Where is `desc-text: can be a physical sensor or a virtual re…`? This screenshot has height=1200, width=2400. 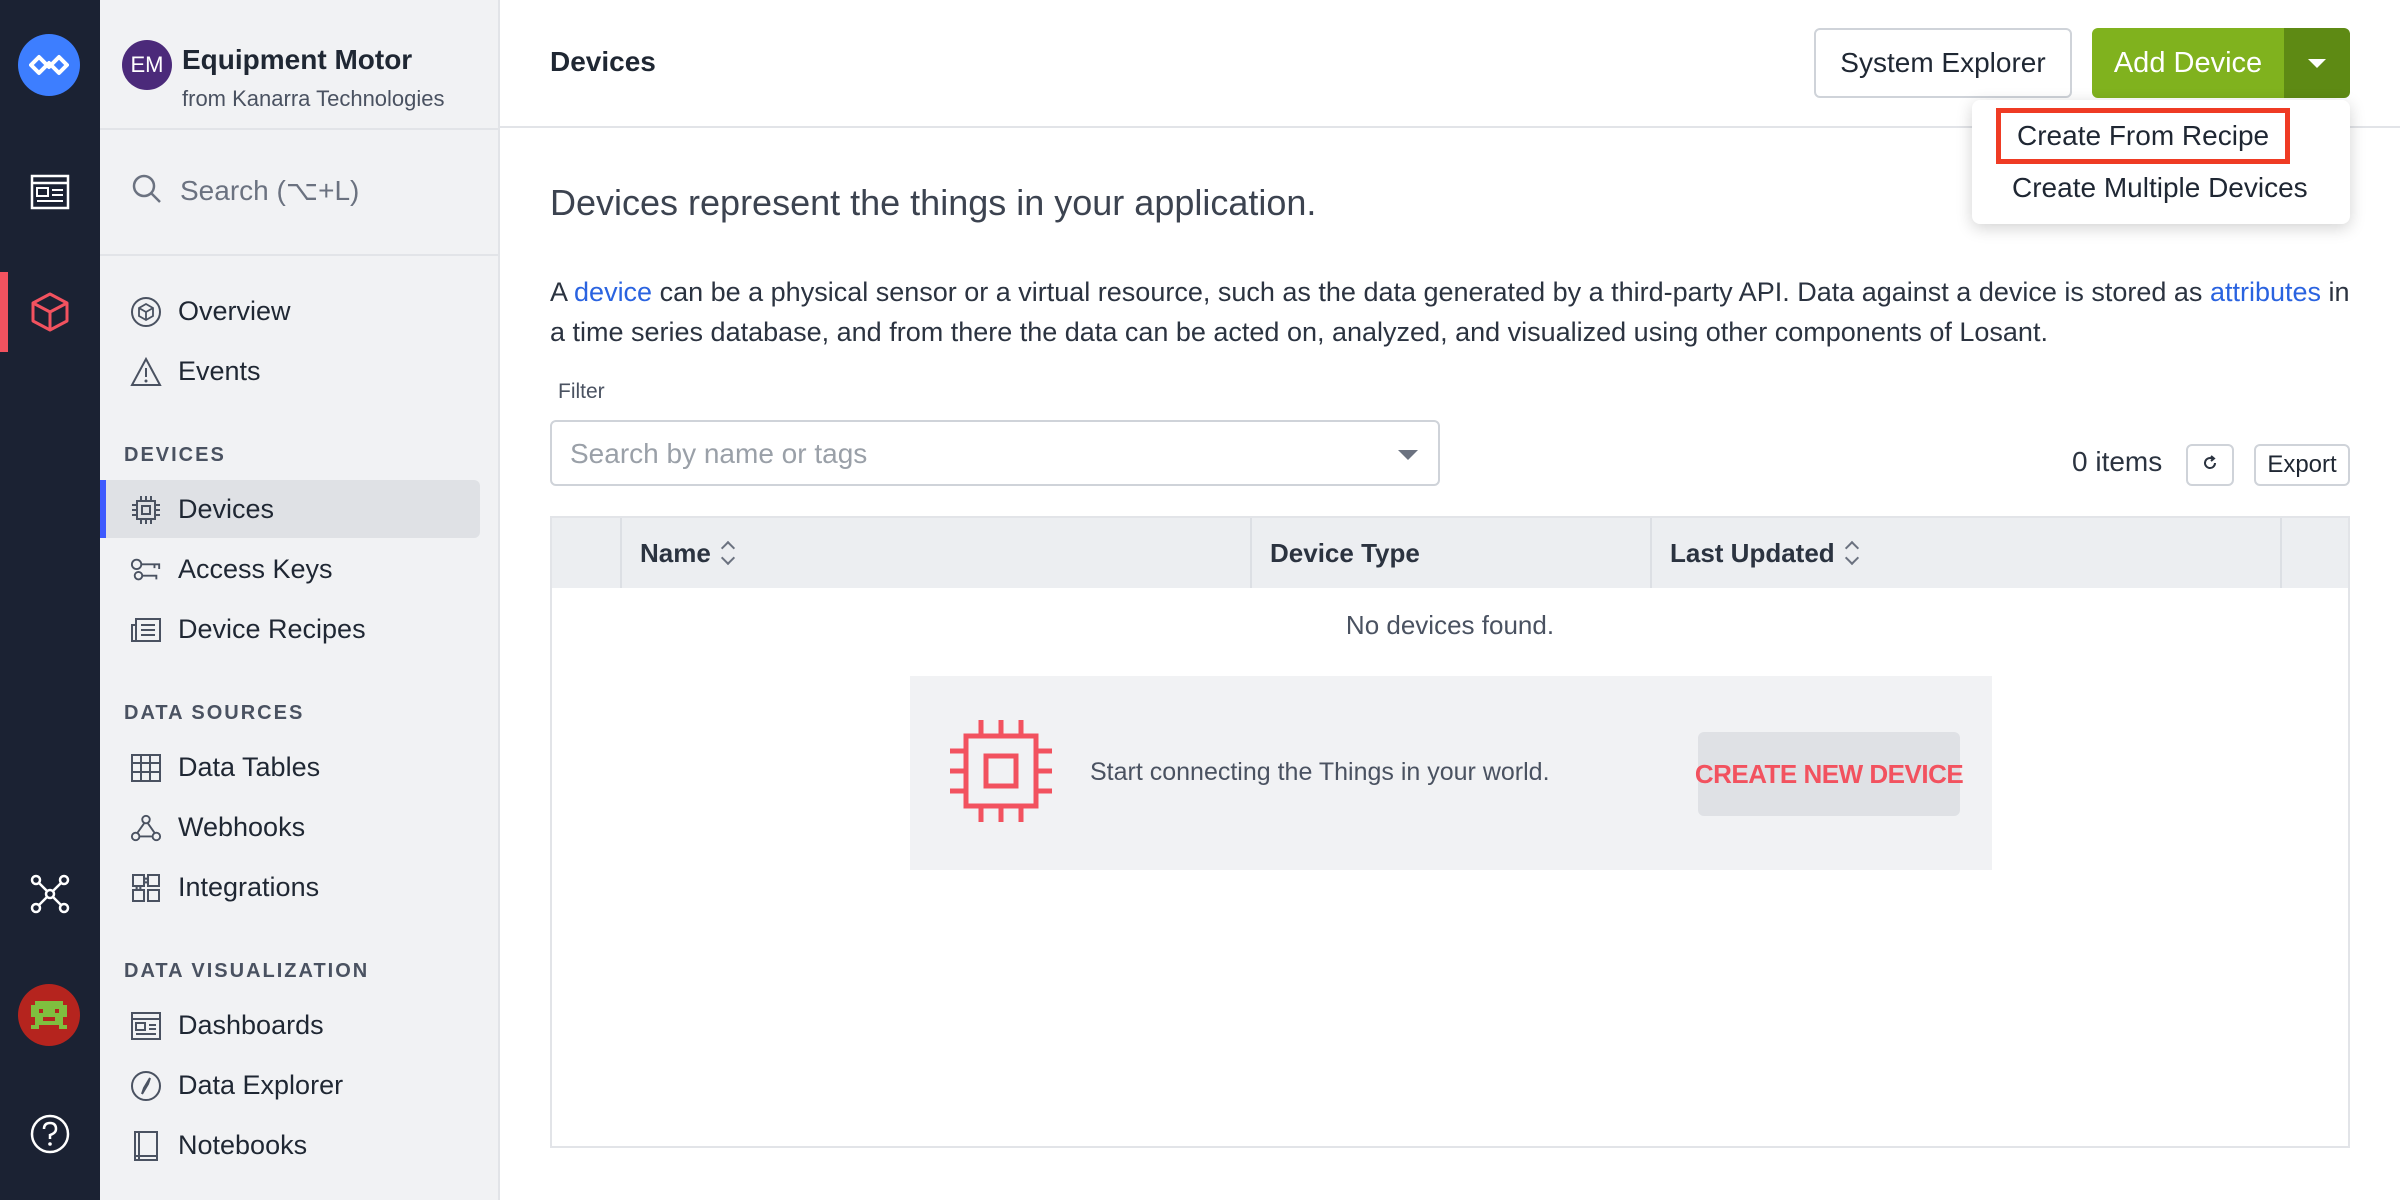
desc-text: can be a physical sensor or a virtual re… is located at coordinates (1431, 292).